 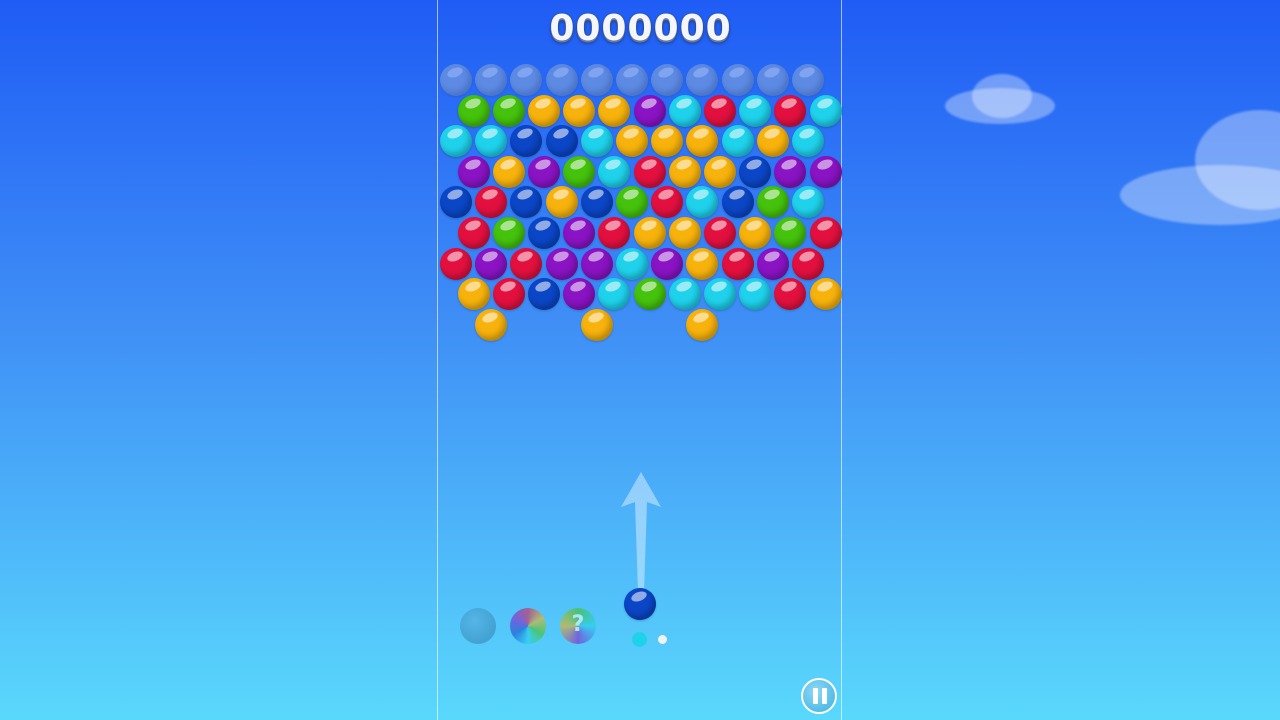 What do you see at coordinates (640, 28) in the screenshot?
I see `score-display: 0000000` at bounding box center [640, 28].